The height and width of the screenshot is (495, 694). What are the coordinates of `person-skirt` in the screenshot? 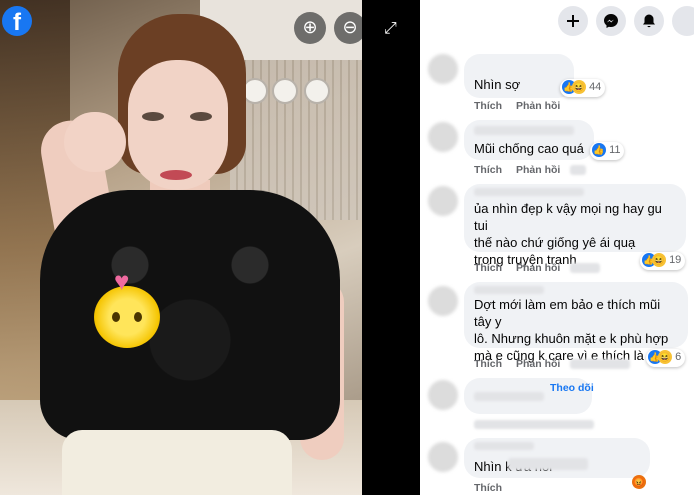 It's located at (177, 462).